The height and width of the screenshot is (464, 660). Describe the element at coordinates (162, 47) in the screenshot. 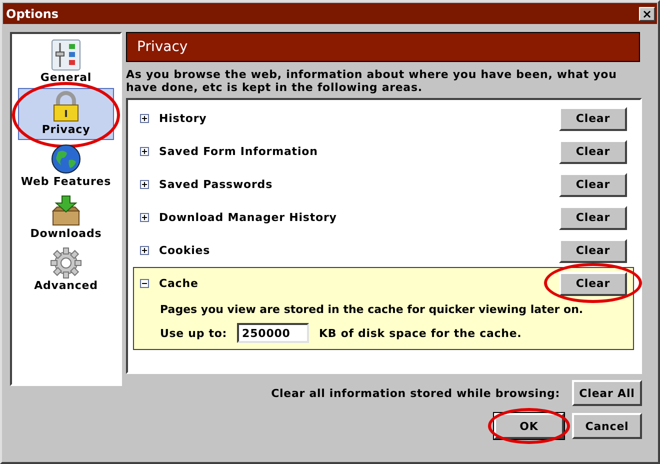

I see `section-title: Privacy` at that location.